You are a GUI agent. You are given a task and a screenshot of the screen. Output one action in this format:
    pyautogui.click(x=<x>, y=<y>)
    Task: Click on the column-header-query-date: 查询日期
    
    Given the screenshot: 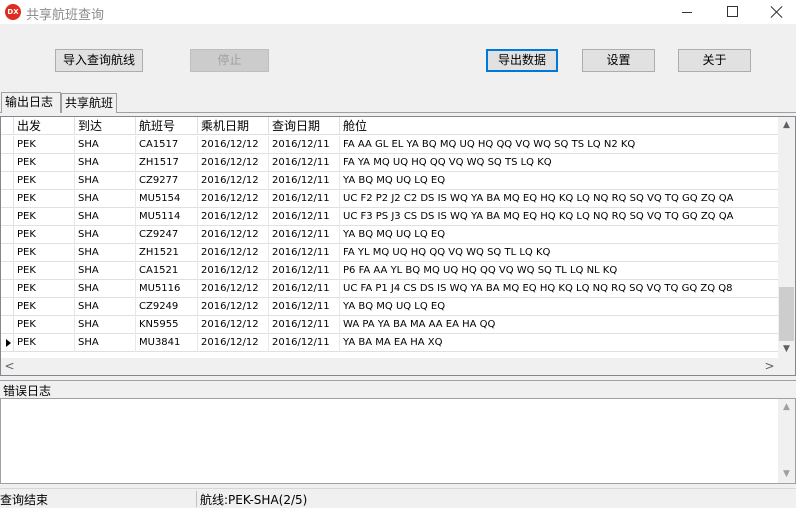 What is the action you would take?
    pyautogui.click(x=304, y=126)
    